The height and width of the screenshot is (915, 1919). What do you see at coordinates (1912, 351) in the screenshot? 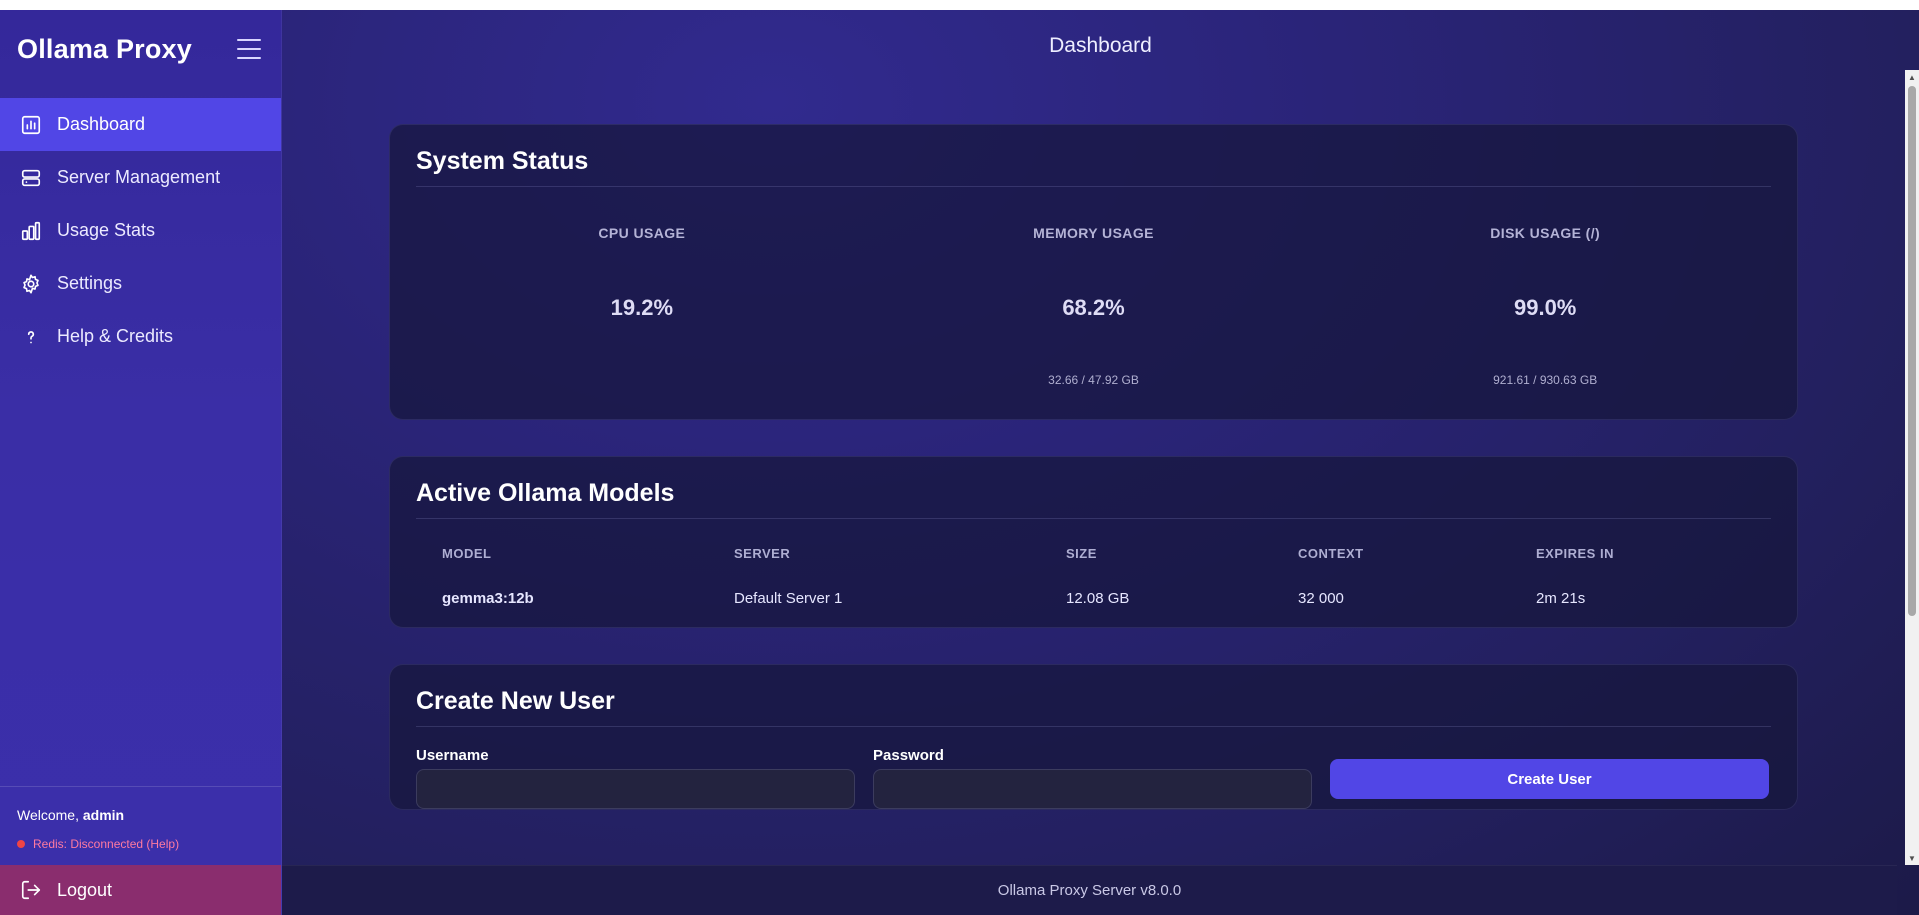
I see `scrollbar-thumb` at bounding box center [1912, 351].